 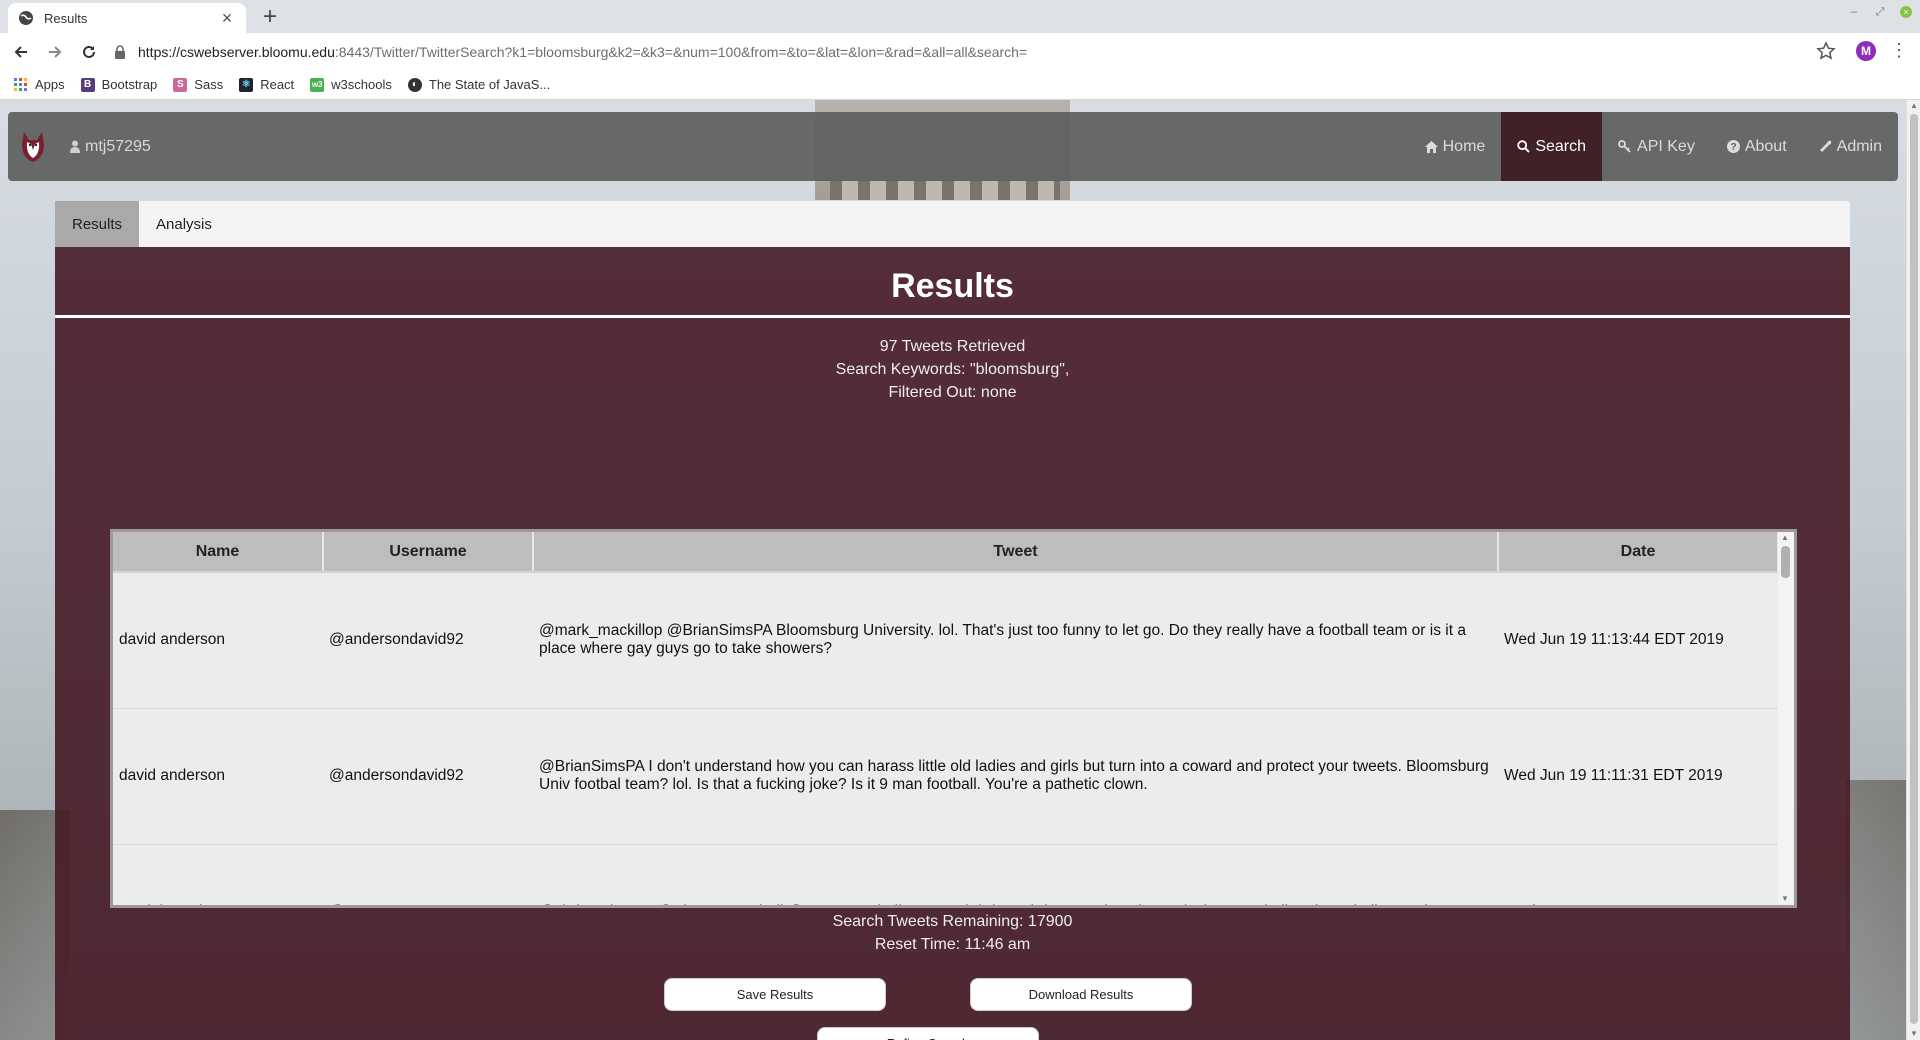 I want to click on close-tab-icon: ×, so click(x=227, y=18).